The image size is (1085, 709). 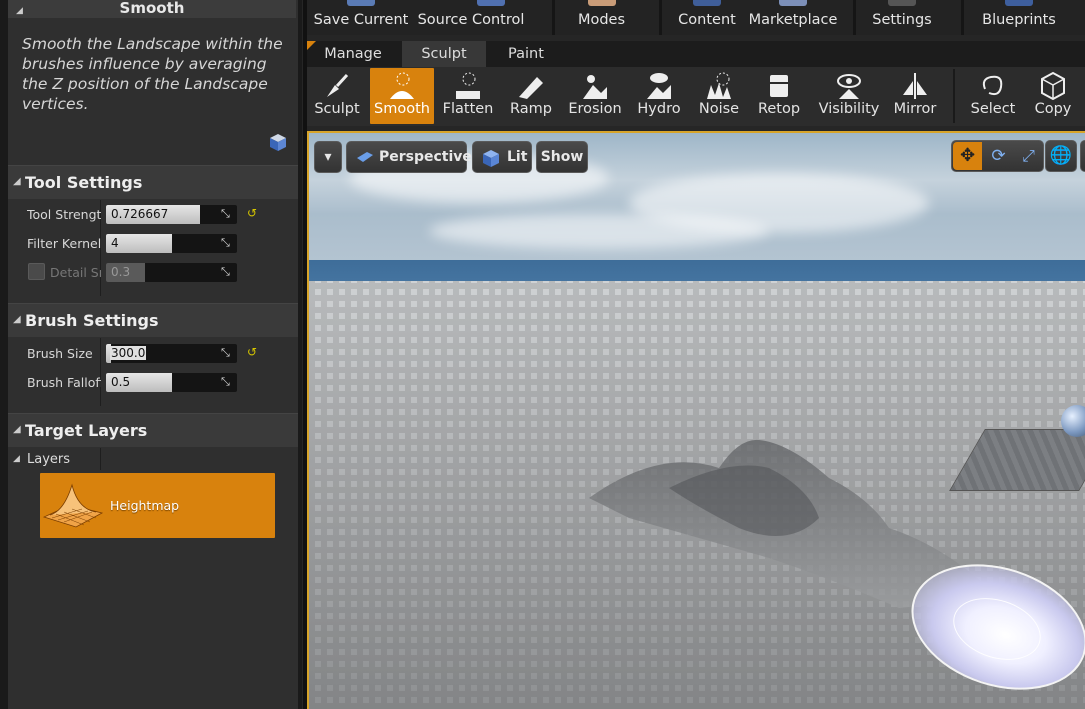 What do you see at coordinates (849, 86) in the screenshot?
I see `visibility-icon` at bounding box center [849, 86].